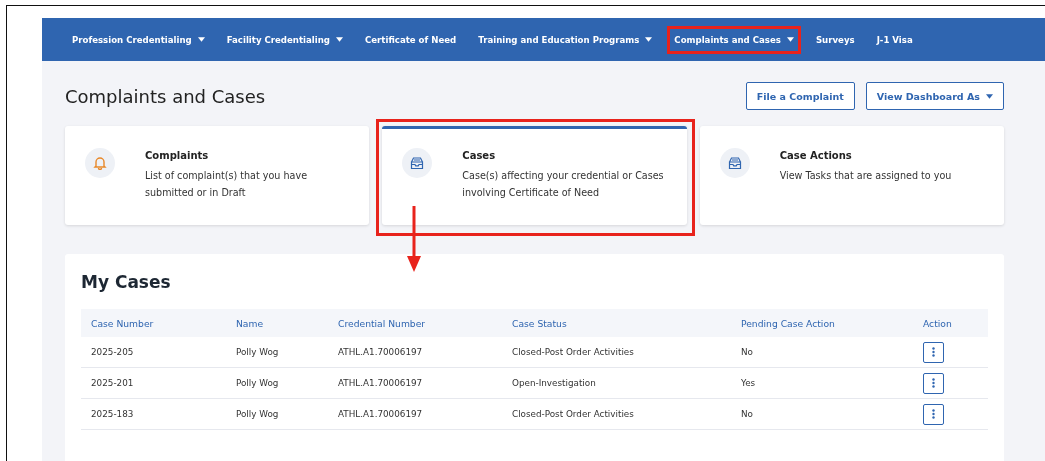 The image size is (1045, 461). What do you see at coordinates (411, 39) in the screenshot?
I see `nav-menu-item: Certificate of Need` at bounding box center [411, 39].